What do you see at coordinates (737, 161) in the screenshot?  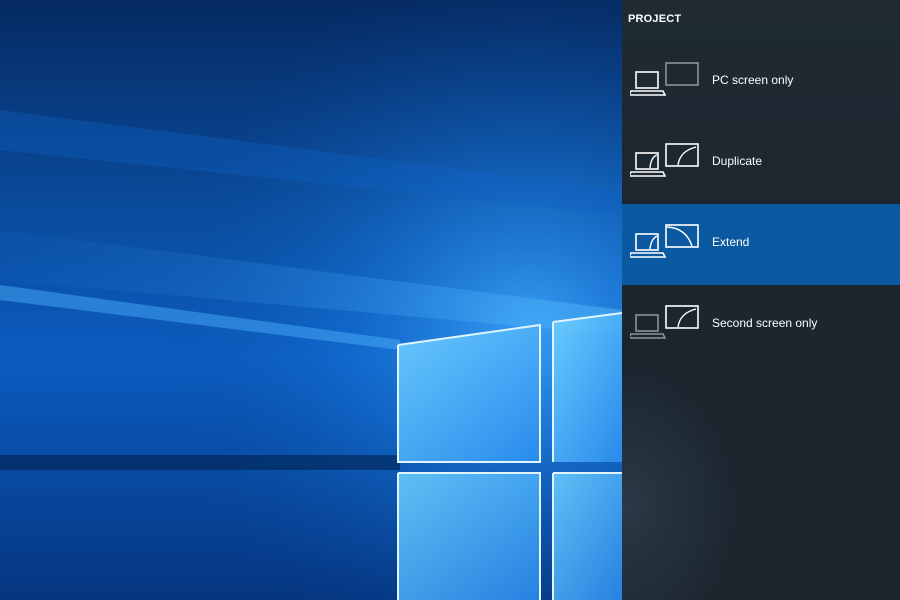 I see `option-label: Duplicate` at bounding box center [737, 161].